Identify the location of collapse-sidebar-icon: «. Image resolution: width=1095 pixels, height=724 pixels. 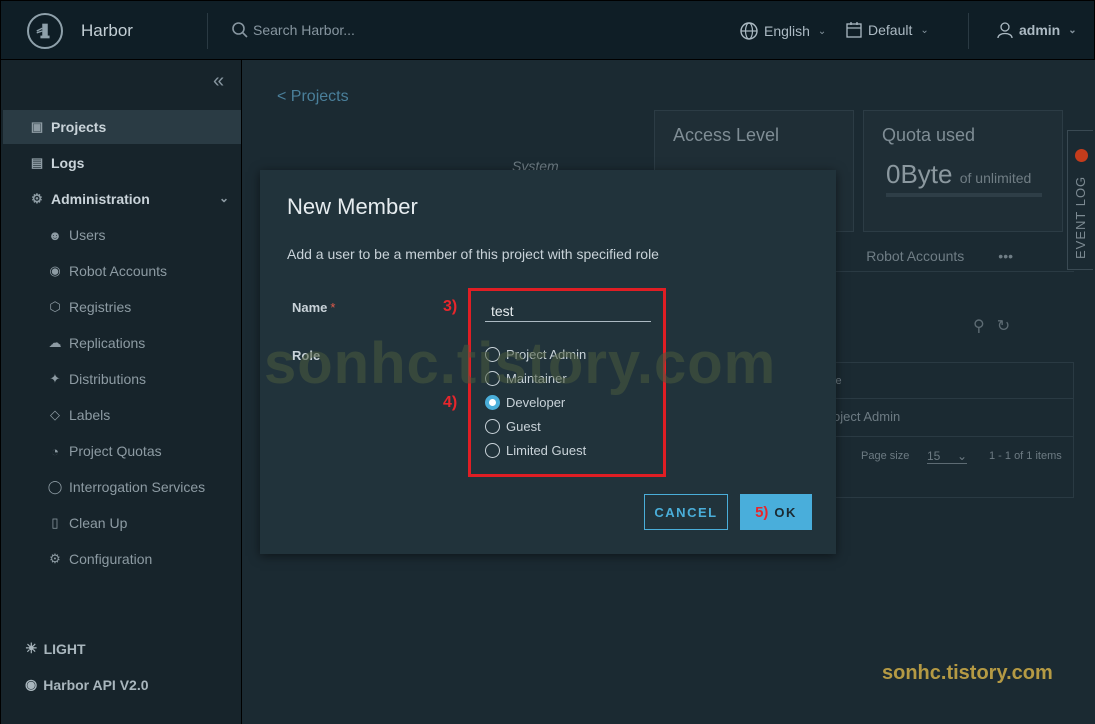
(218, 81).